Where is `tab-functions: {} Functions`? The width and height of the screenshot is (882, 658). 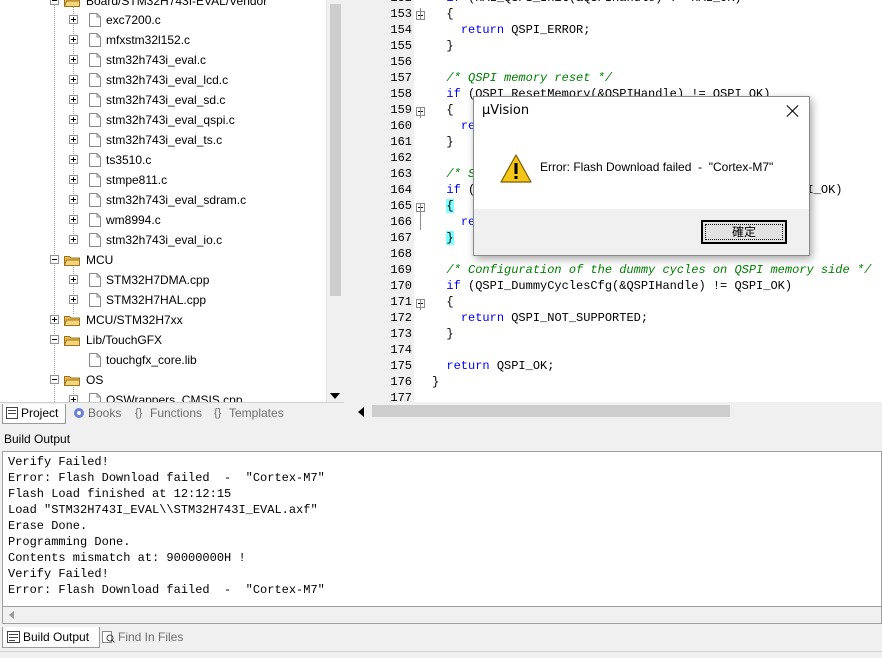
tab-functions: {} Functions is located at coordinates (167, 413).